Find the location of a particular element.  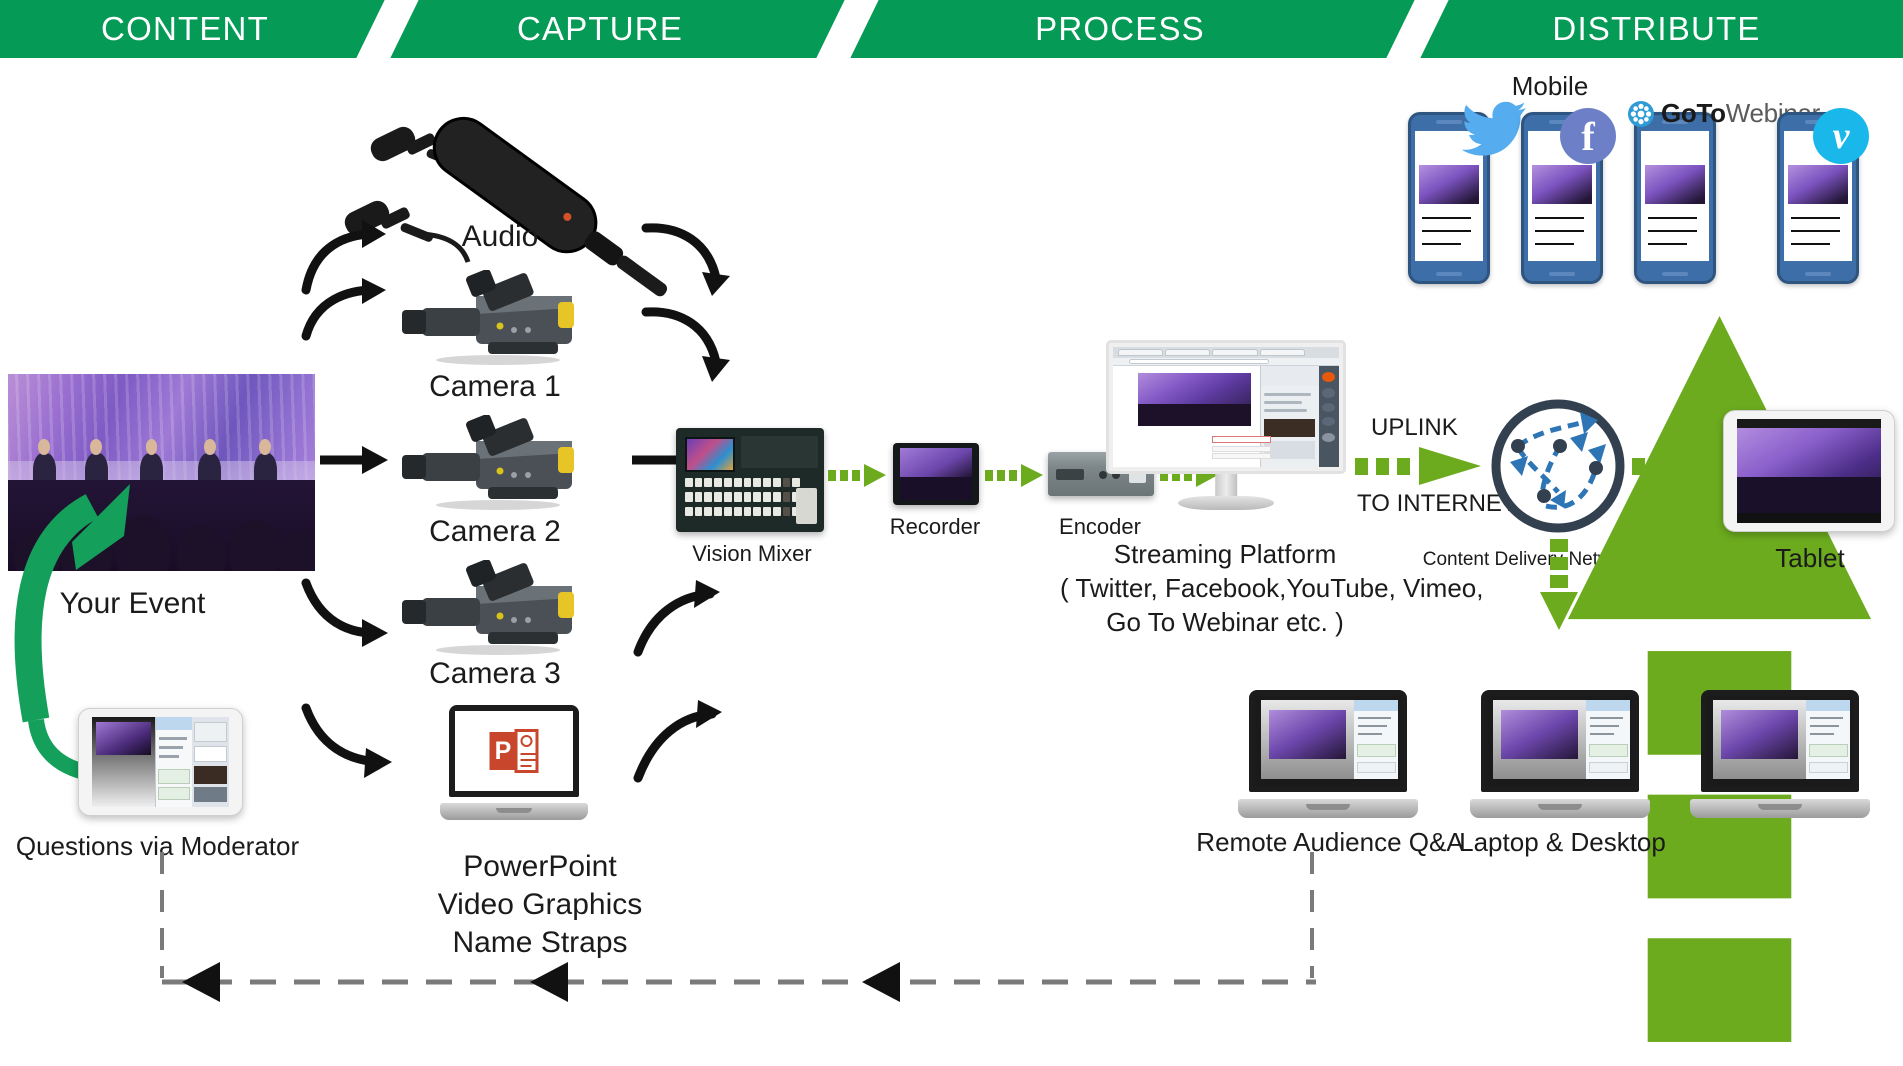

streaming-monitor is located at coordinates (1226, 425).